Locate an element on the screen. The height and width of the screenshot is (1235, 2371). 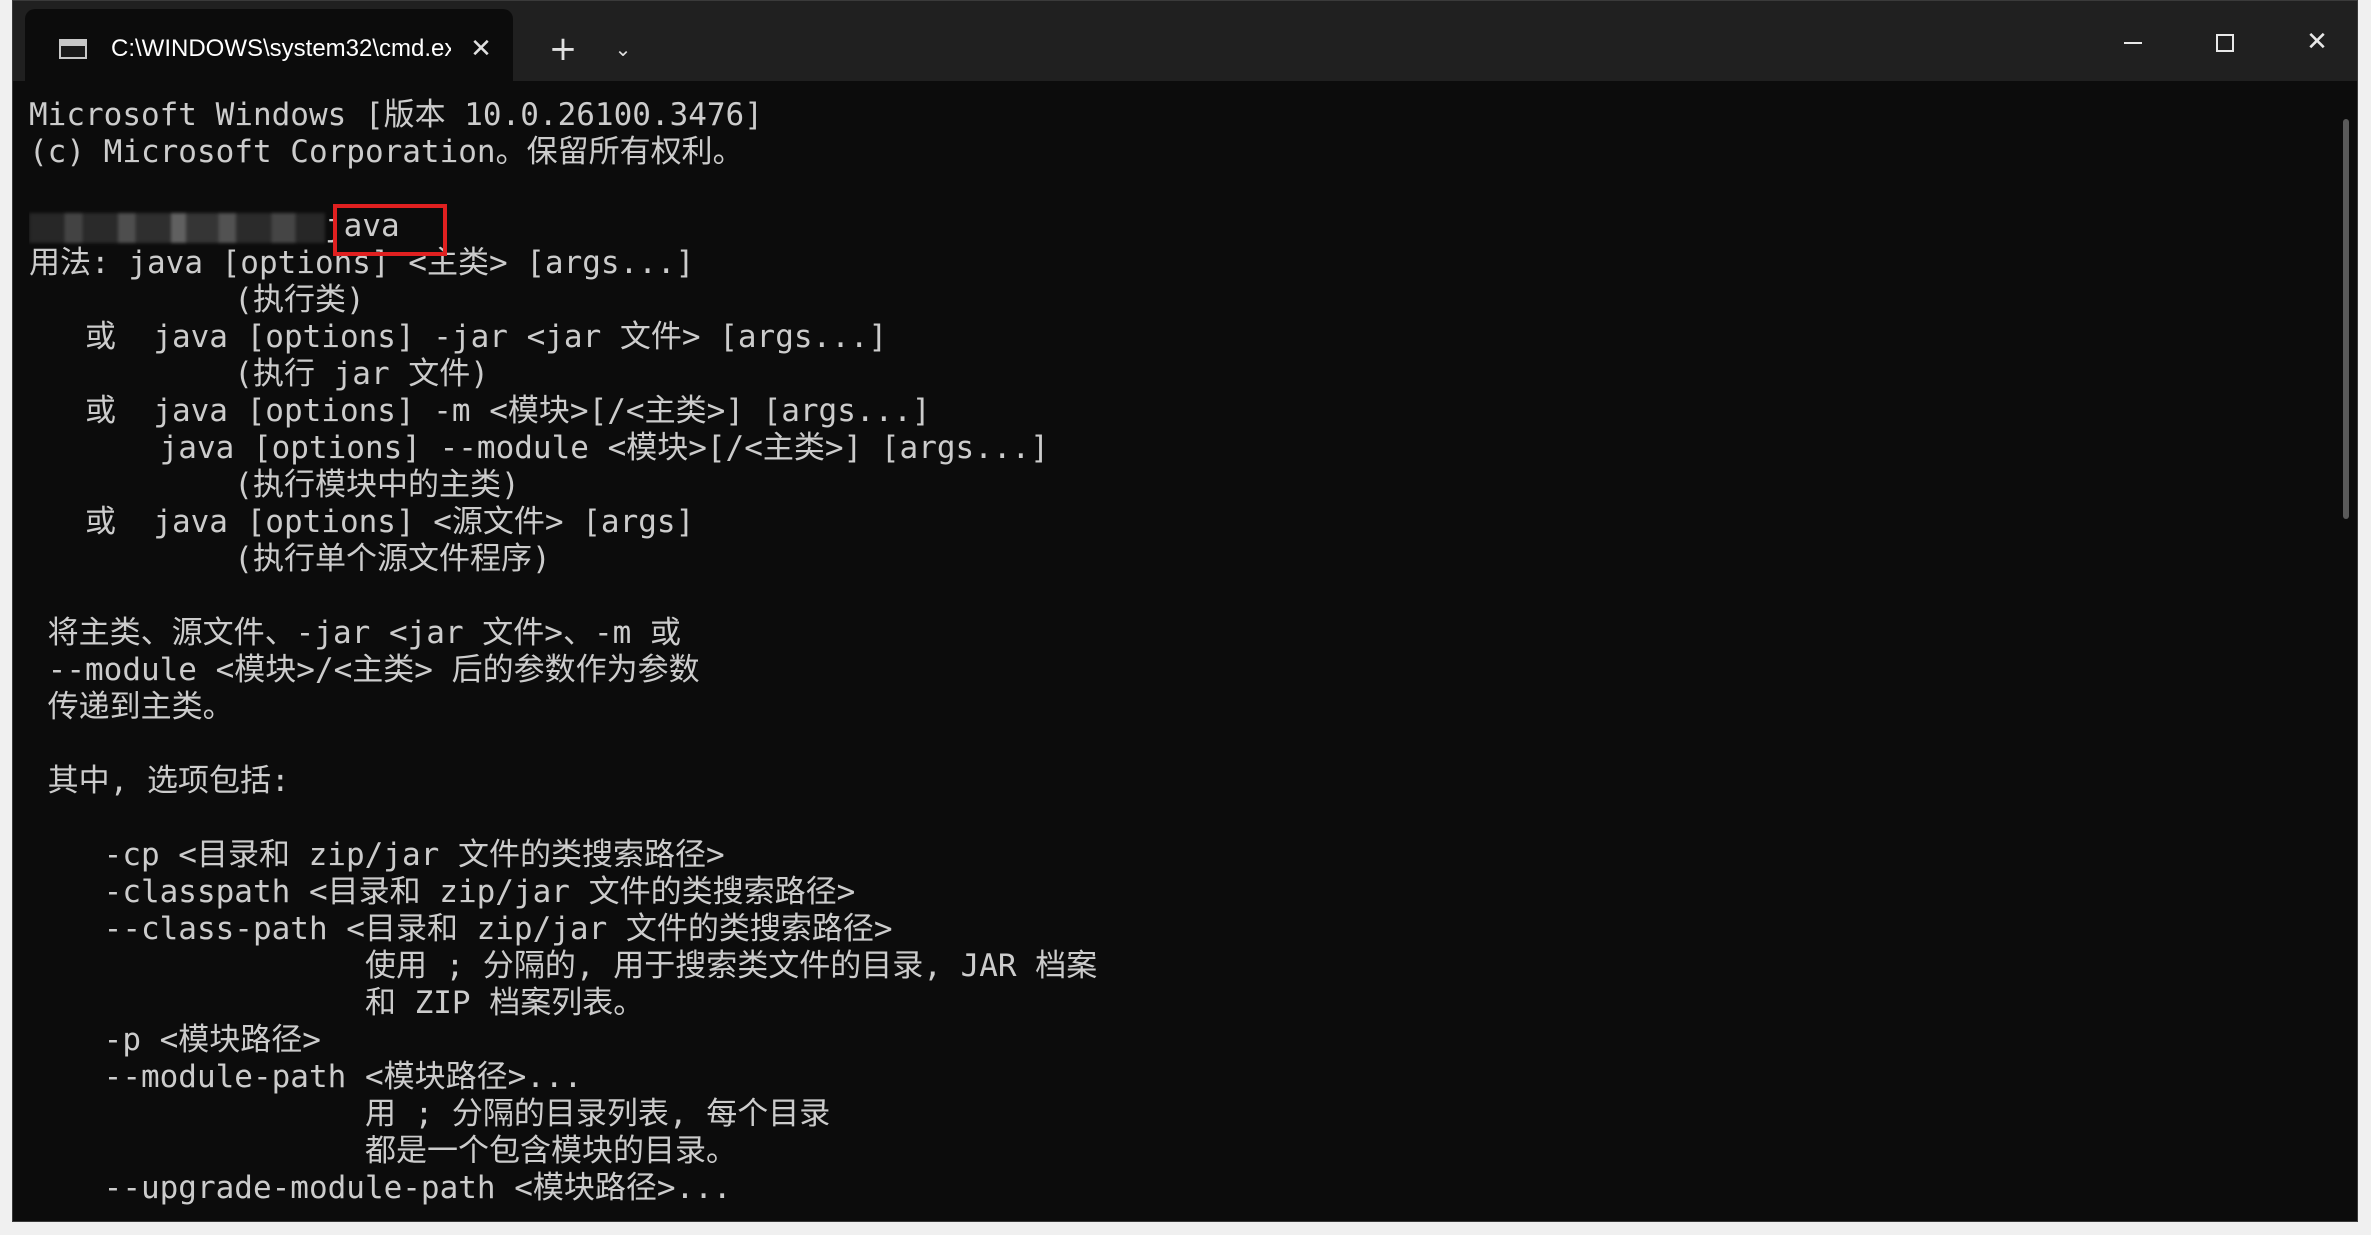
console-line: -classpath <目录和 zip/jar 文件的类搜索路径> is located at coordinates (442, 892).